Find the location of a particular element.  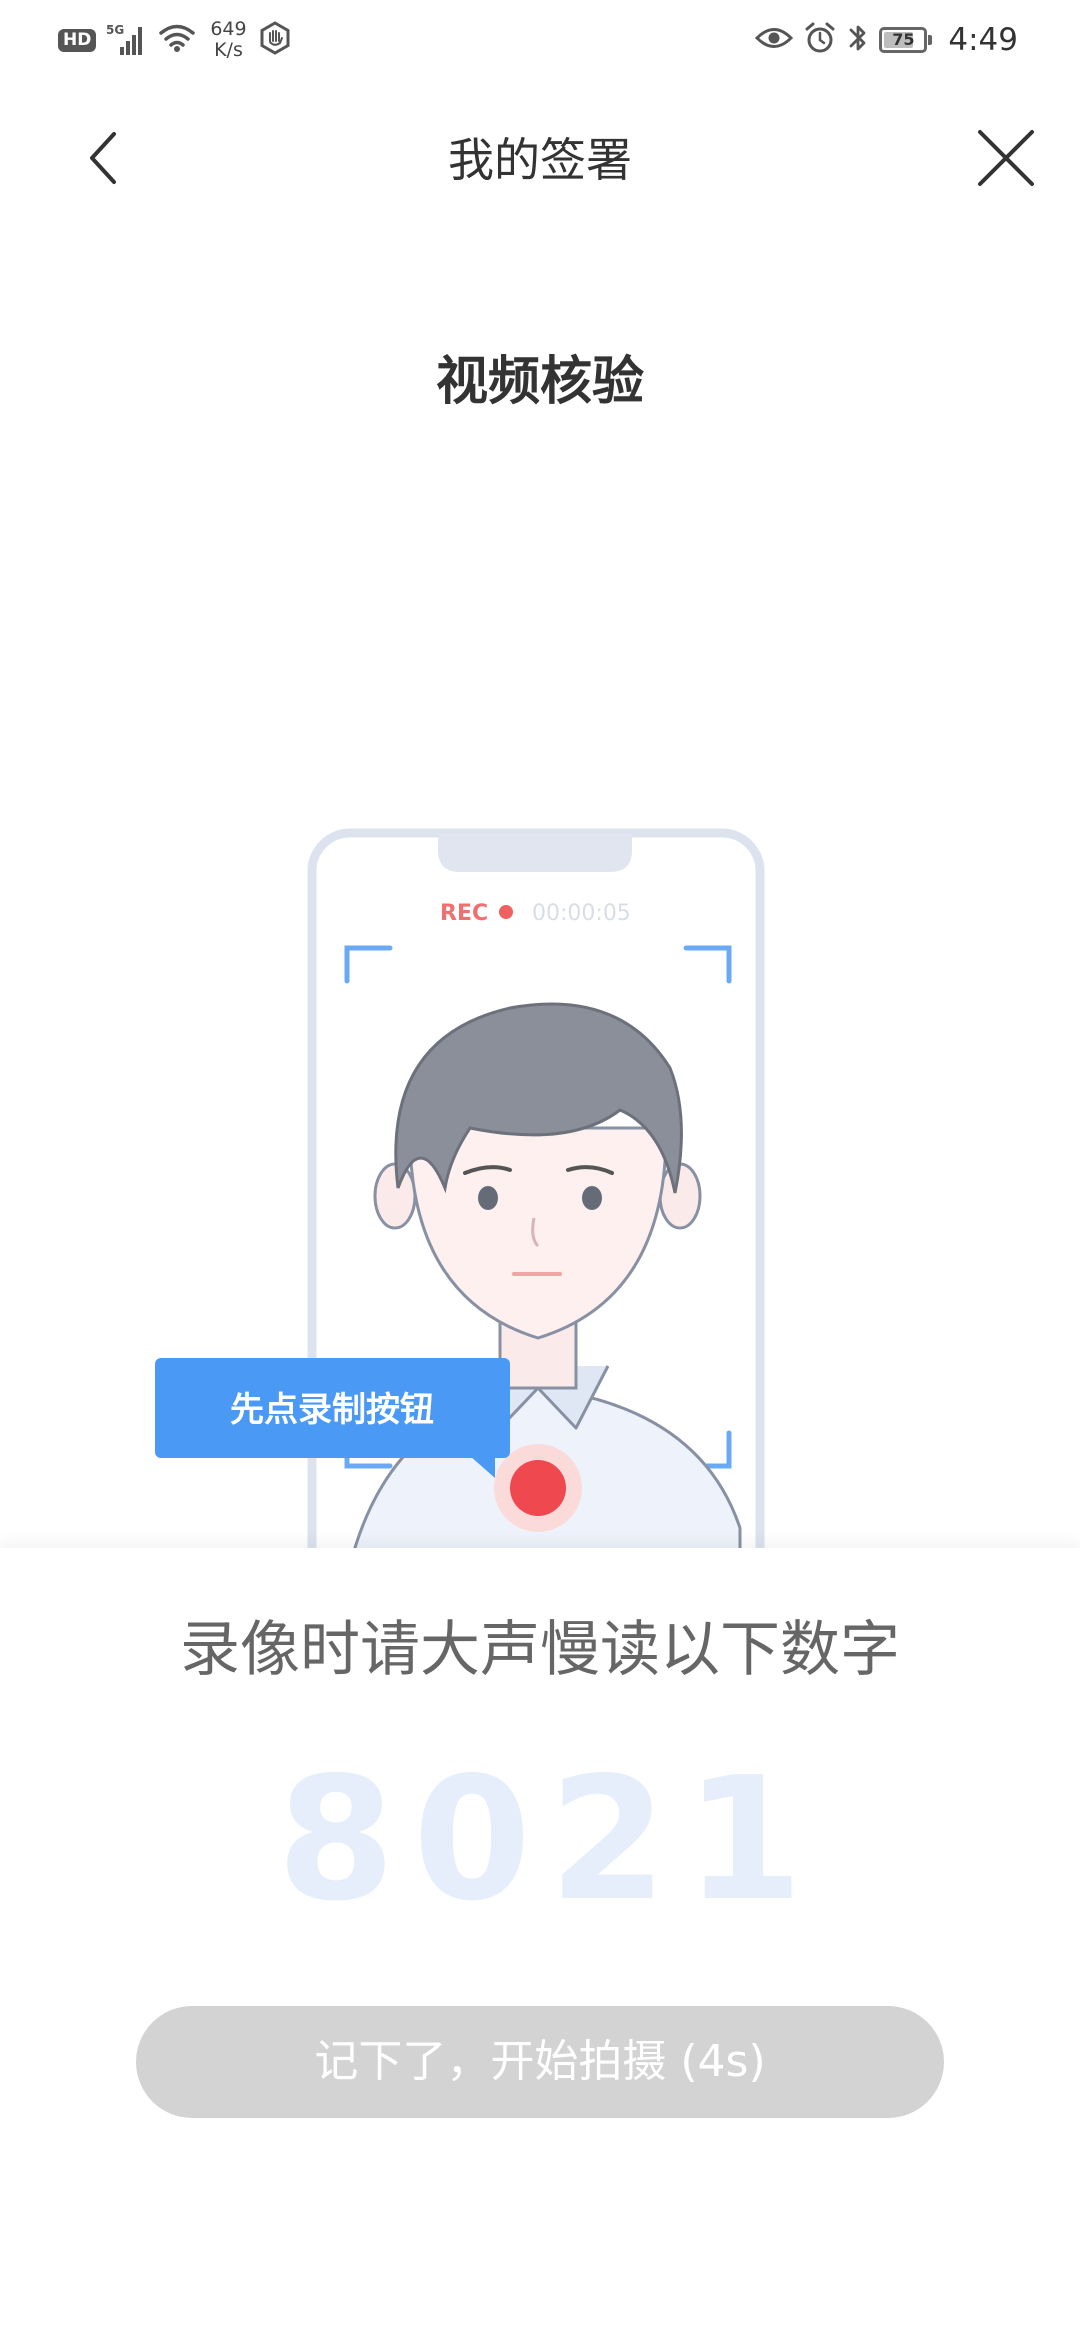

network-speed-unit: K/s is located at coordinates (228, 50).